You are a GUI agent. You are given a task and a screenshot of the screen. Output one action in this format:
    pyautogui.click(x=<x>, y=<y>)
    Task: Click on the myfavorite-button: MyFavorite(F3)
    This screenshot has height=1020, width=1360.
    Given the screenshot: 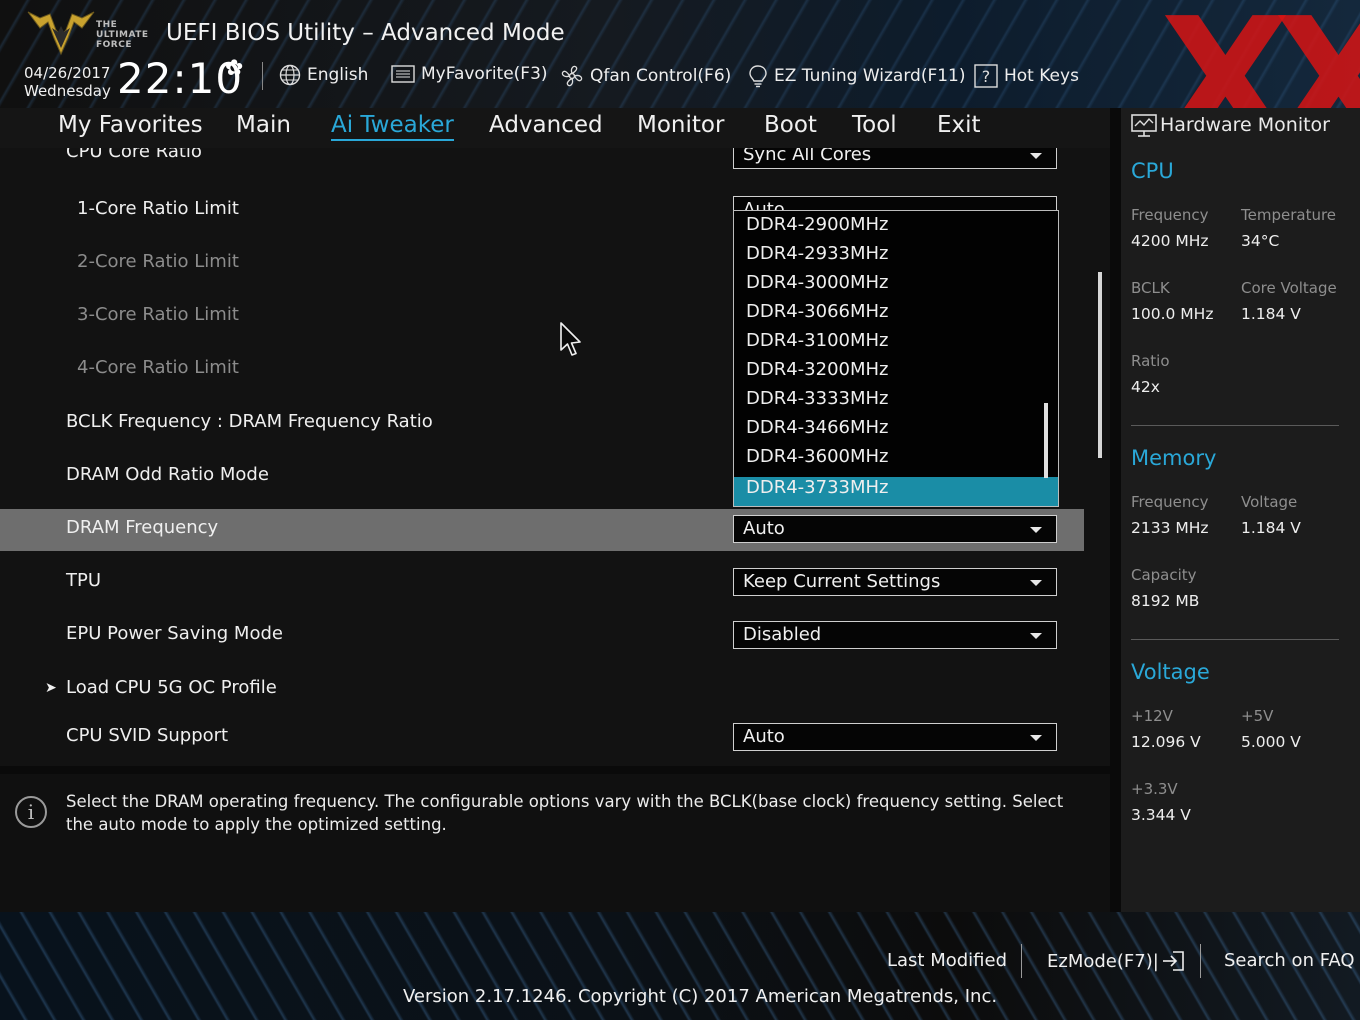 What is the action you would take?
    pyautogui.click(x=469, y=74)
    